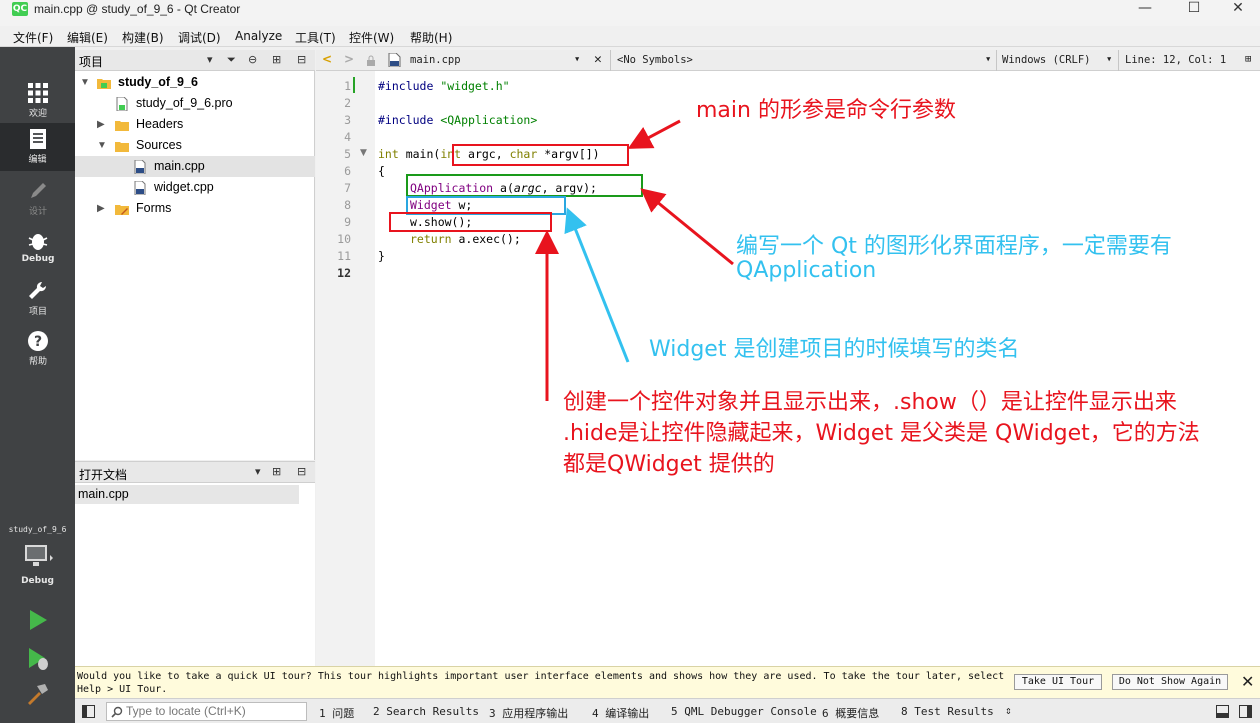  Describe the element at coordinates (669, 464) in the screenshot. I see `annotation-show-line3: 都是QWidget 提供的` at that location.